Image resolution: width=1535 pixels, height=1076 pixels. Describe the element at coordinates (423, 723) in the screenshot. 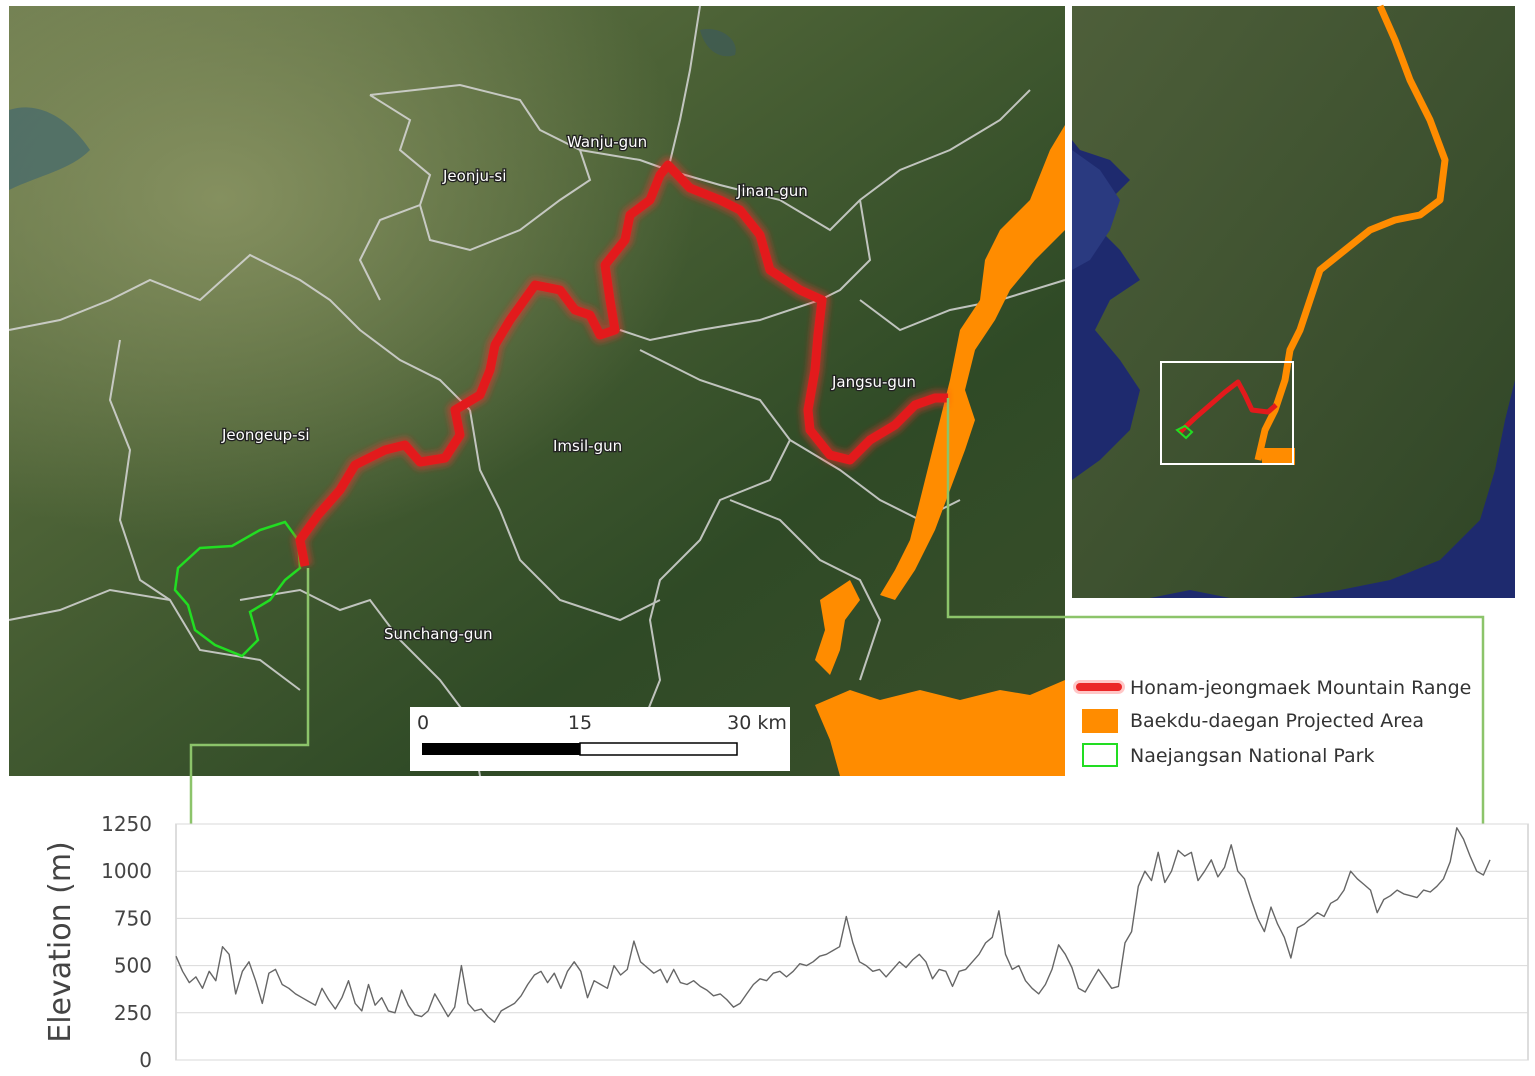

I see `scale-tick-0: 0` at that location.